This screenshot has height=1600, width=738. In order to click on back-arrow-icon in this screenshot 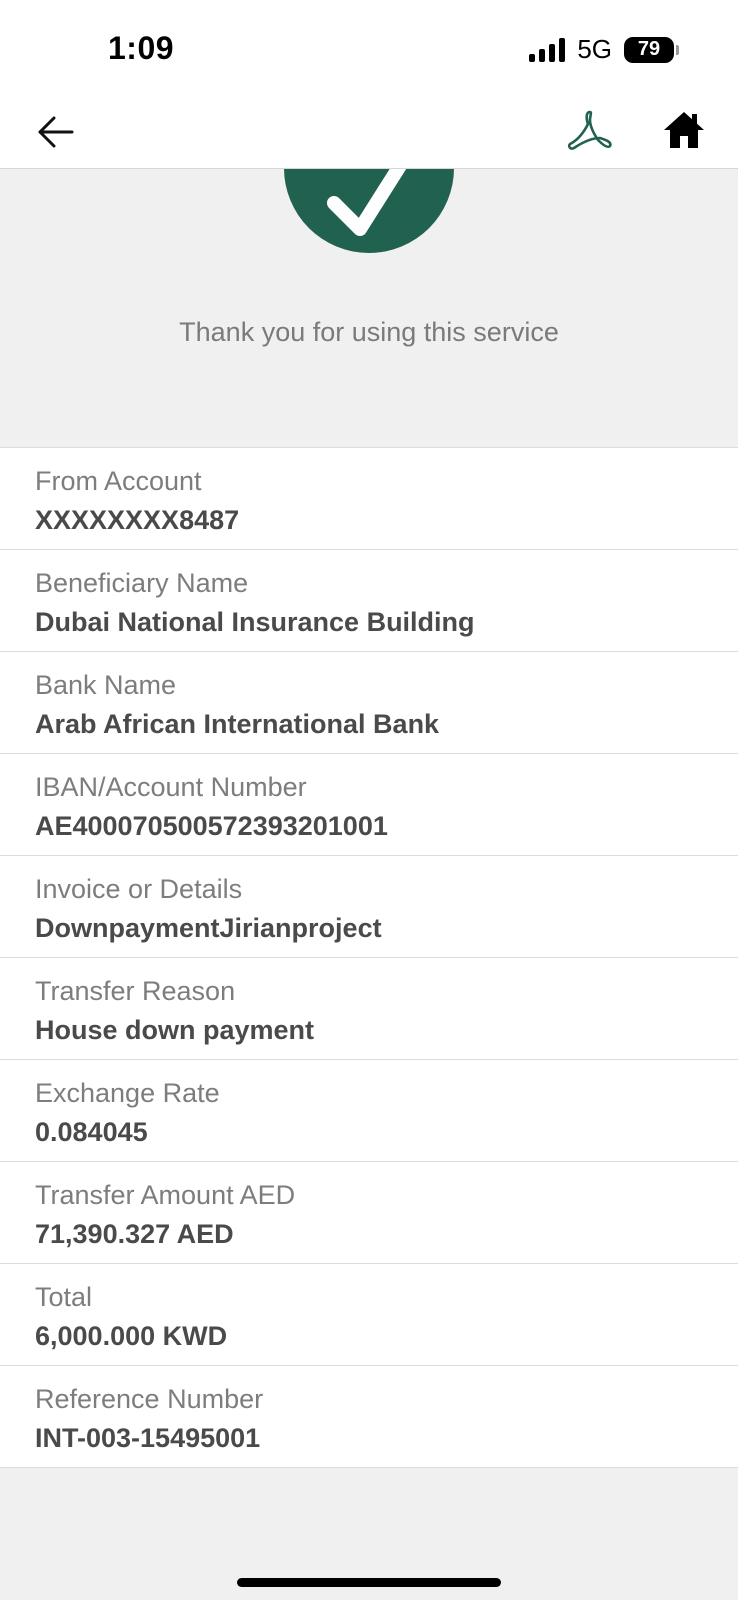, I will do `click(56, 132)`.